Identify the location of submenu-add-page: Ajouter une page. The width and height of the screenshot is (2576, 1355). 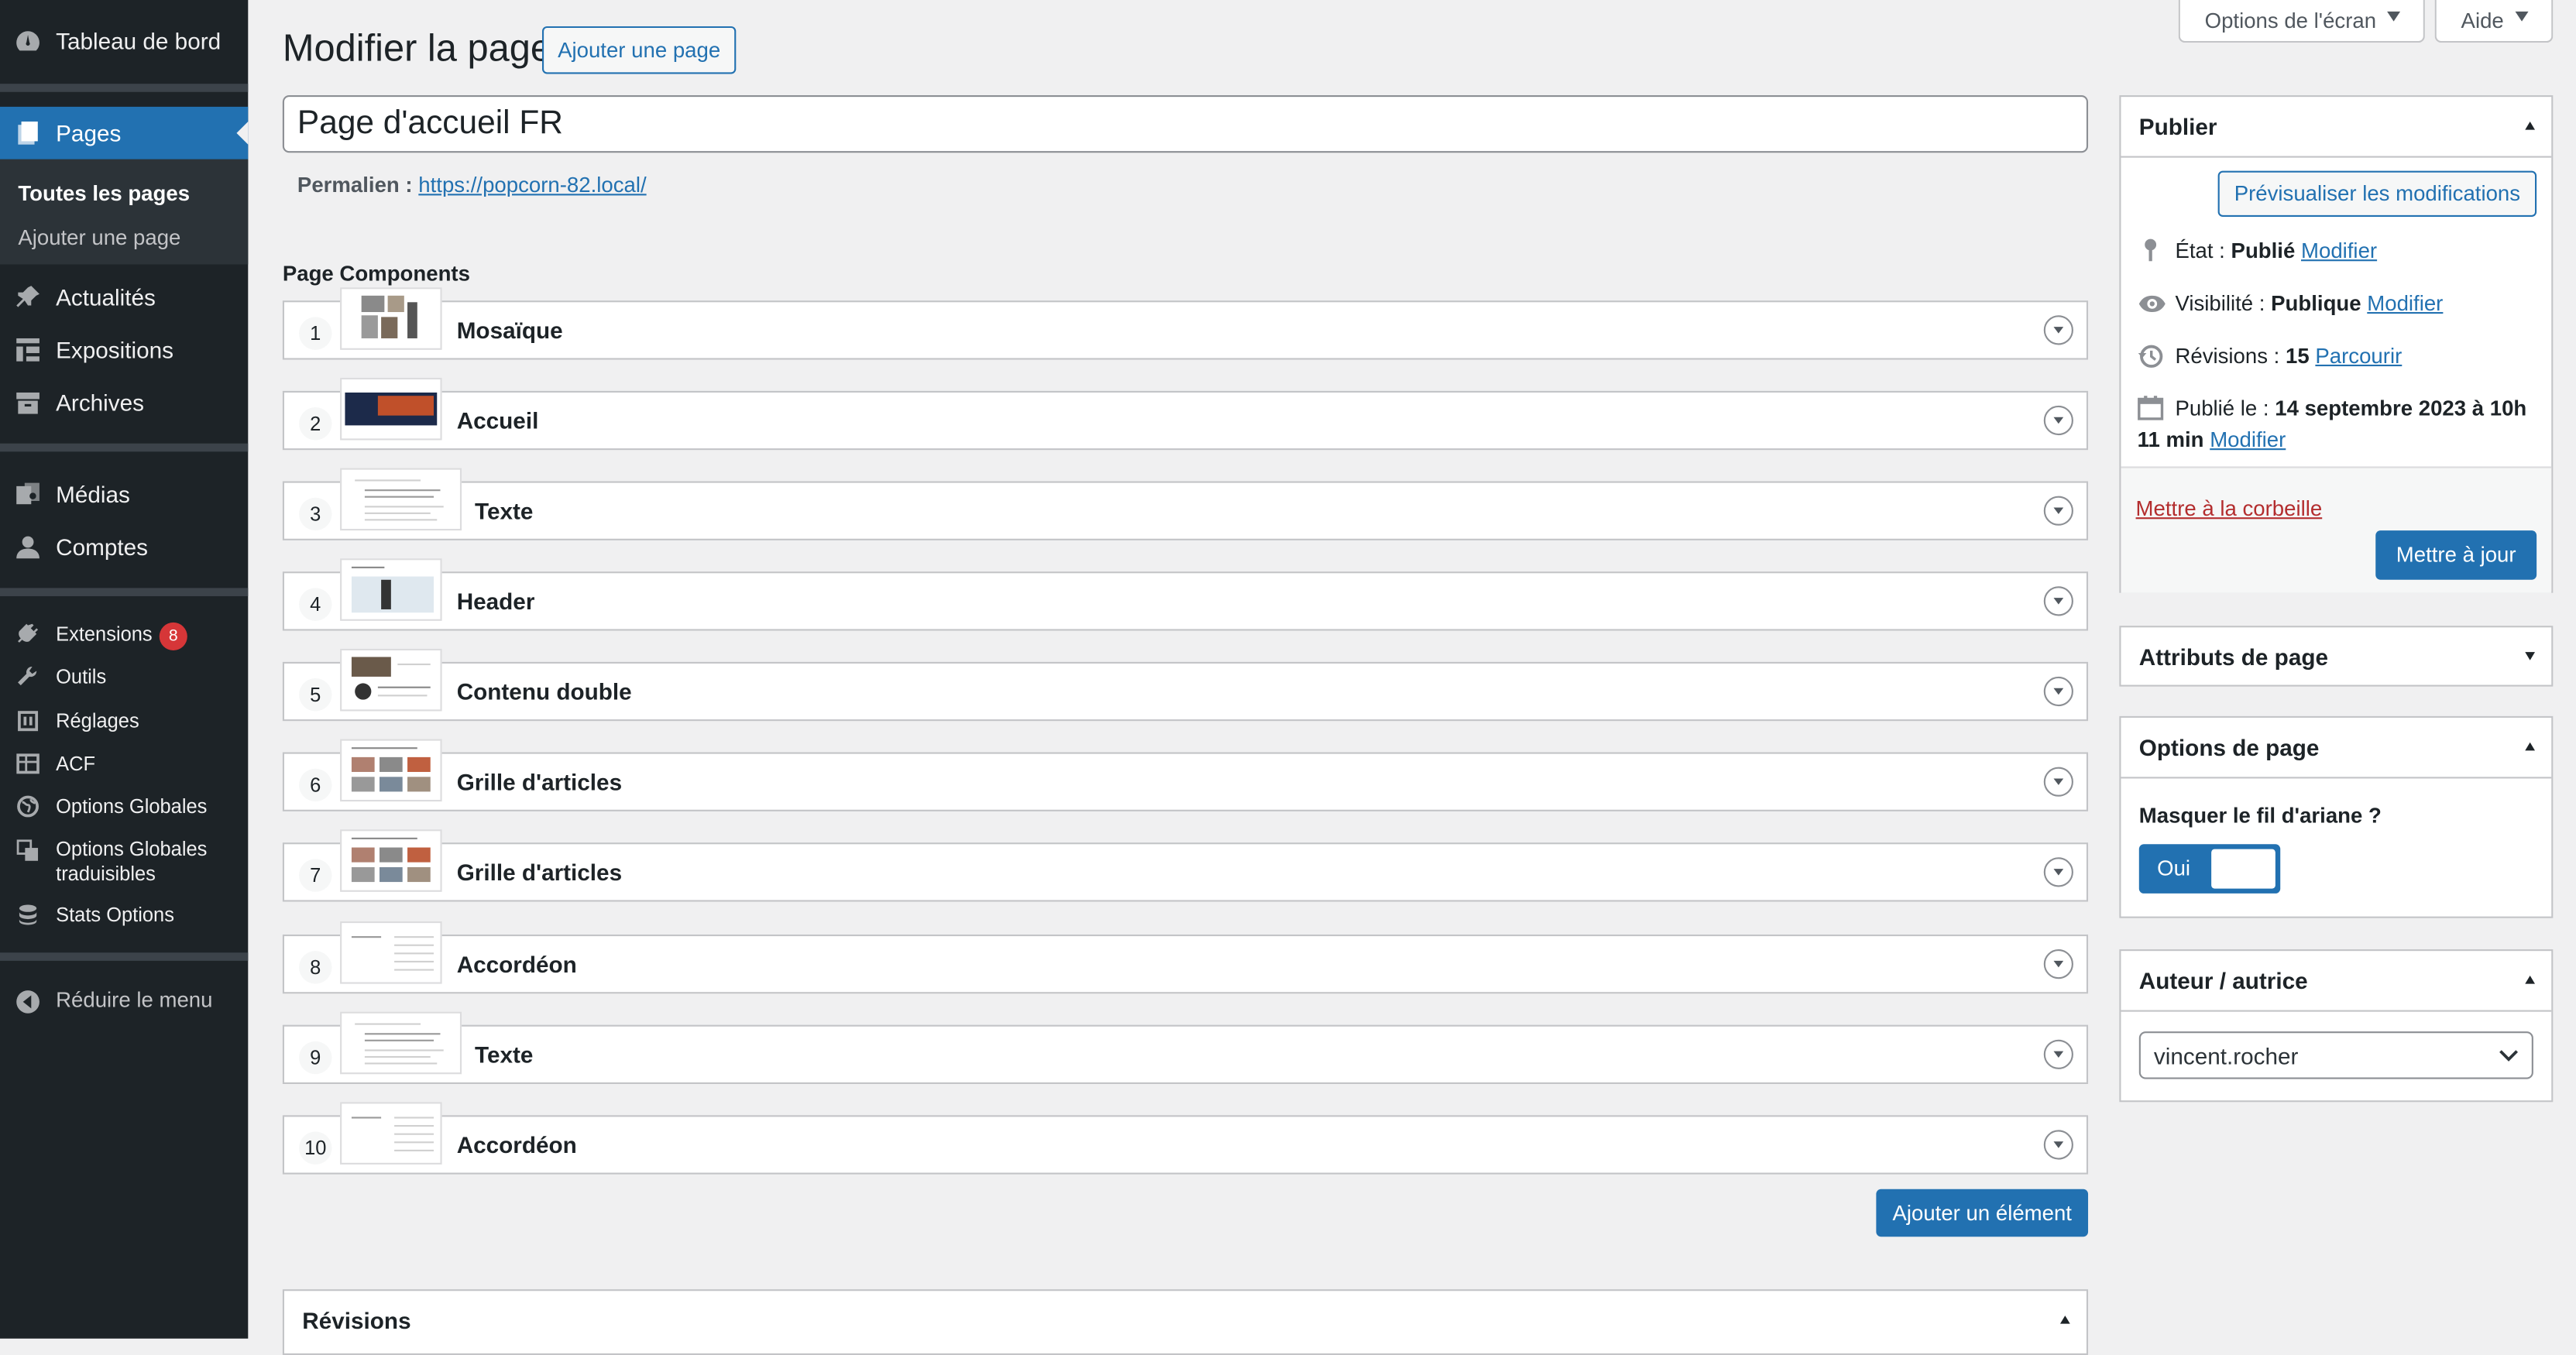
(99, 237).